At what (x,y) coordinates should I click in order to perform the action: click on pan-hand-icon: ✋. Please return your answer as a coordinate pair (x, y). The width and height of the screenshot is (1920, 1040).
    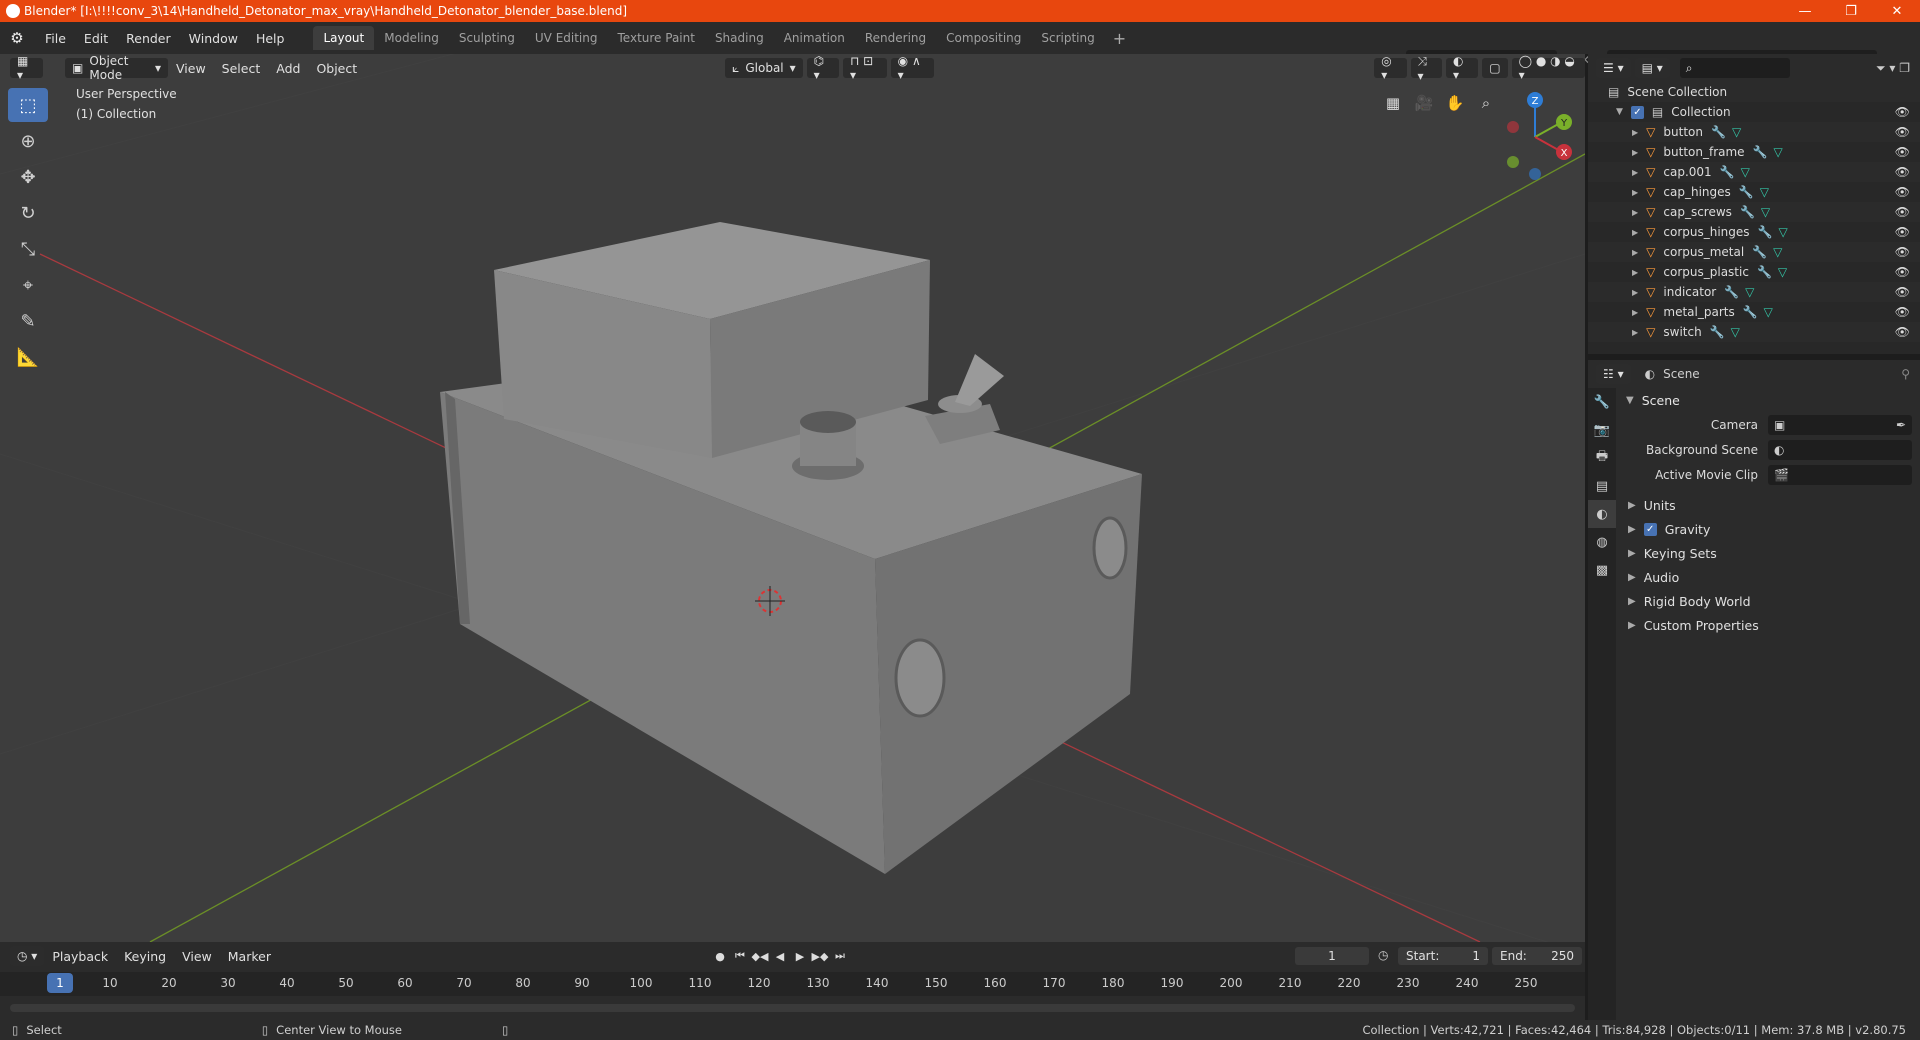
    Looking at the image, I should click on (1455, 103).